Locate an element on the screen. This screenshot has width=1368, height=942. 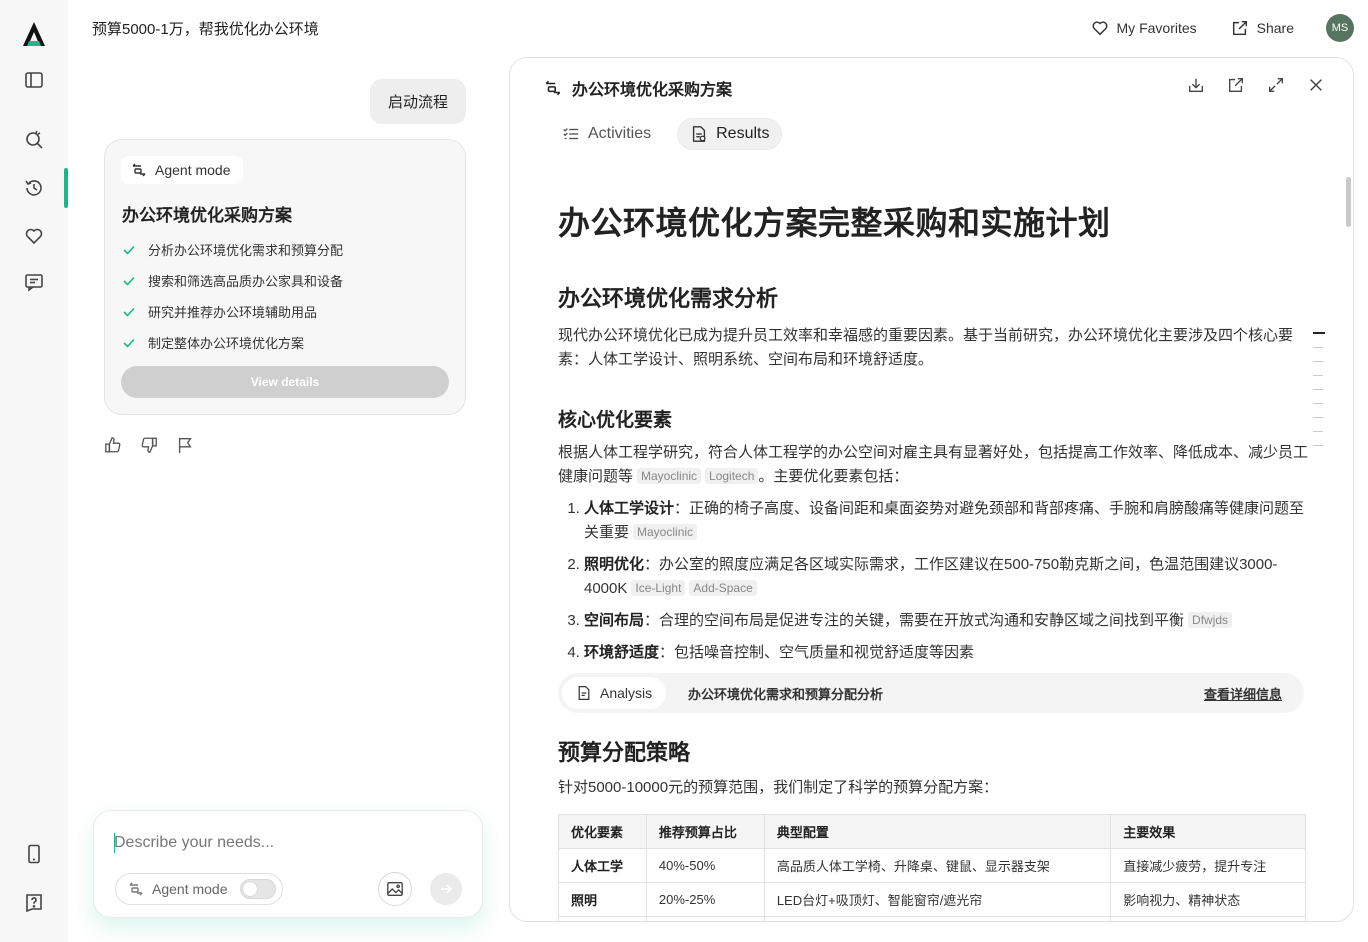
table-row: 照明 20%-25% LED台灯+吸顶灯、智能窗帘/遮光帘 影响视力、精神状态 is located at coordinates (932, 899).